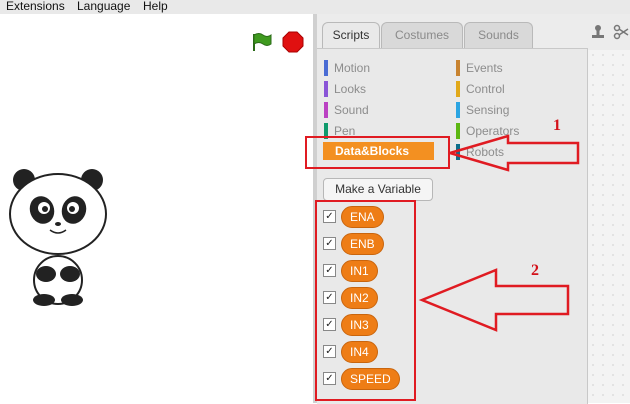  What do you see at coordinates (351, 110) in the screenshot?
I see `category-label: Sound` at bounding box center [351, 110].